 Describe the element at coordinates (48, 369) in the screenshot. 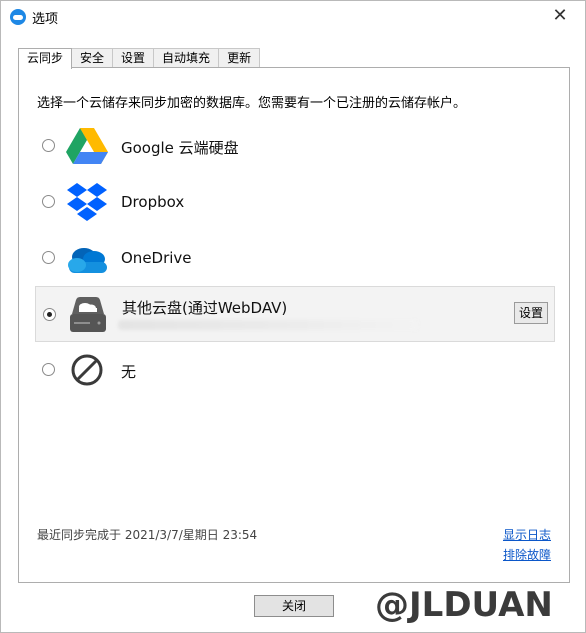

I see `radio-none` at that location.